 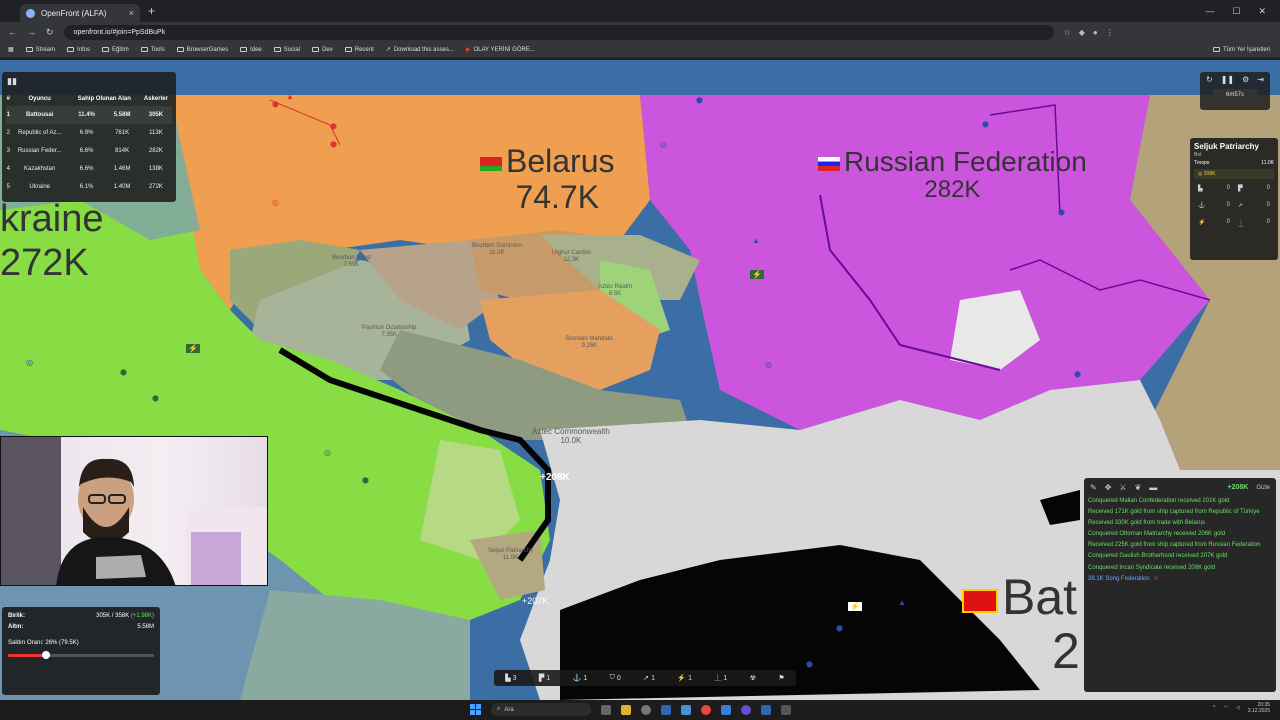 What do you see at coordinates (781, 678) in the screenshot?
I see `hydrogen-bomb-button: ⚑` at bounding box center [781, 678].